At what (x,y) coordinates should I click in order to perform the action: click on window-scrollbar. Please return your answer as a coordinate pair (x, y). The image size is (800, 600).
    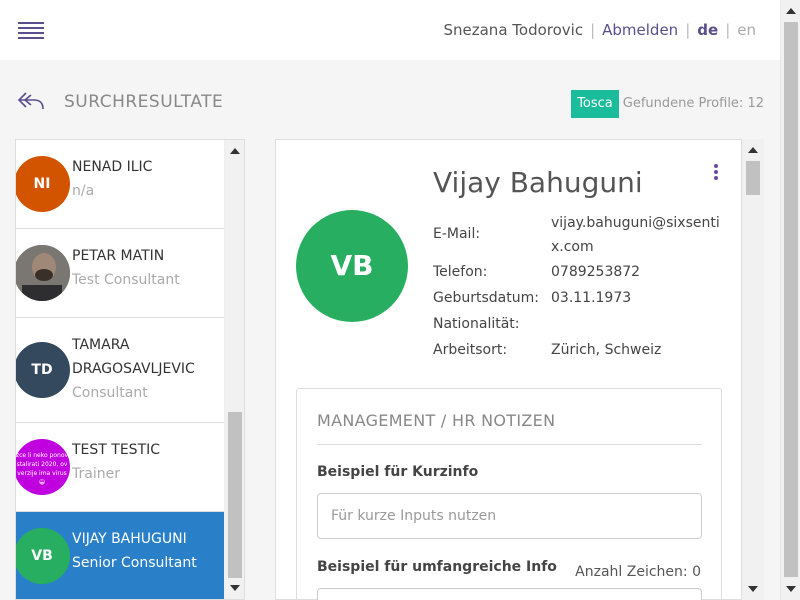
    Looking at the image, I should click on (790, 300).